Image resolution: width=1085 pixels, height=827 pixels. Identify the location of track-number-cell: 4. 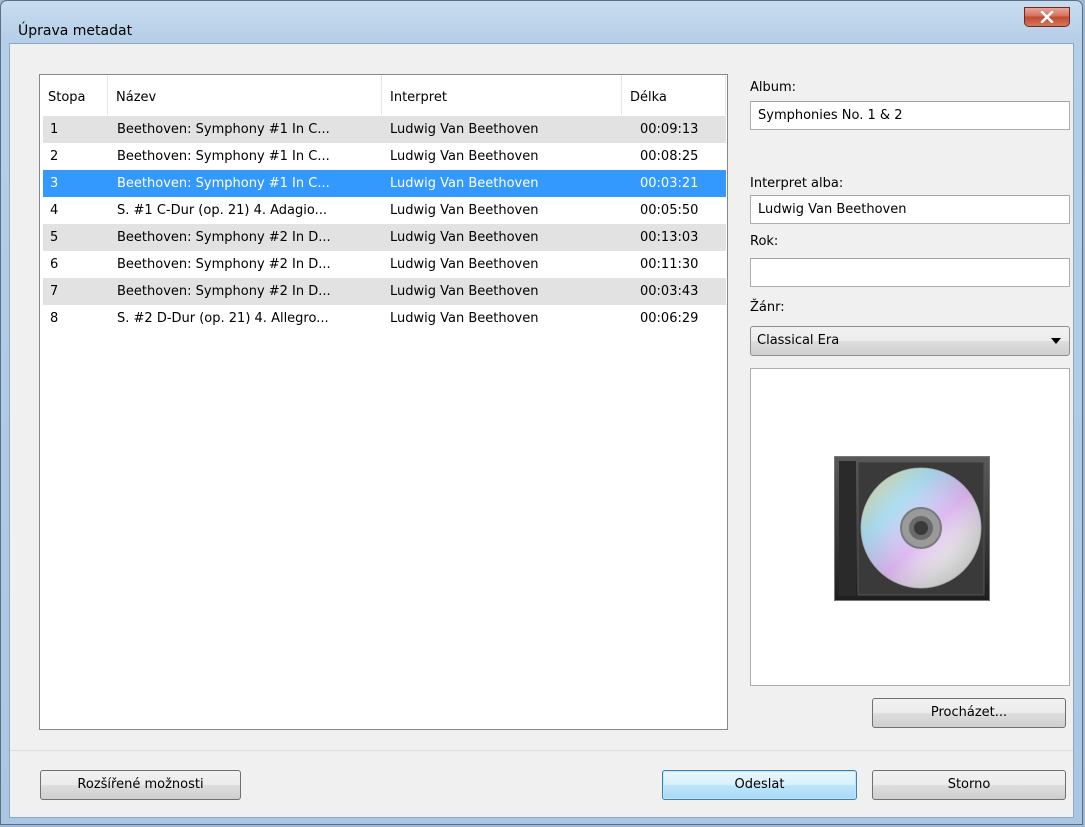
(54, 210).